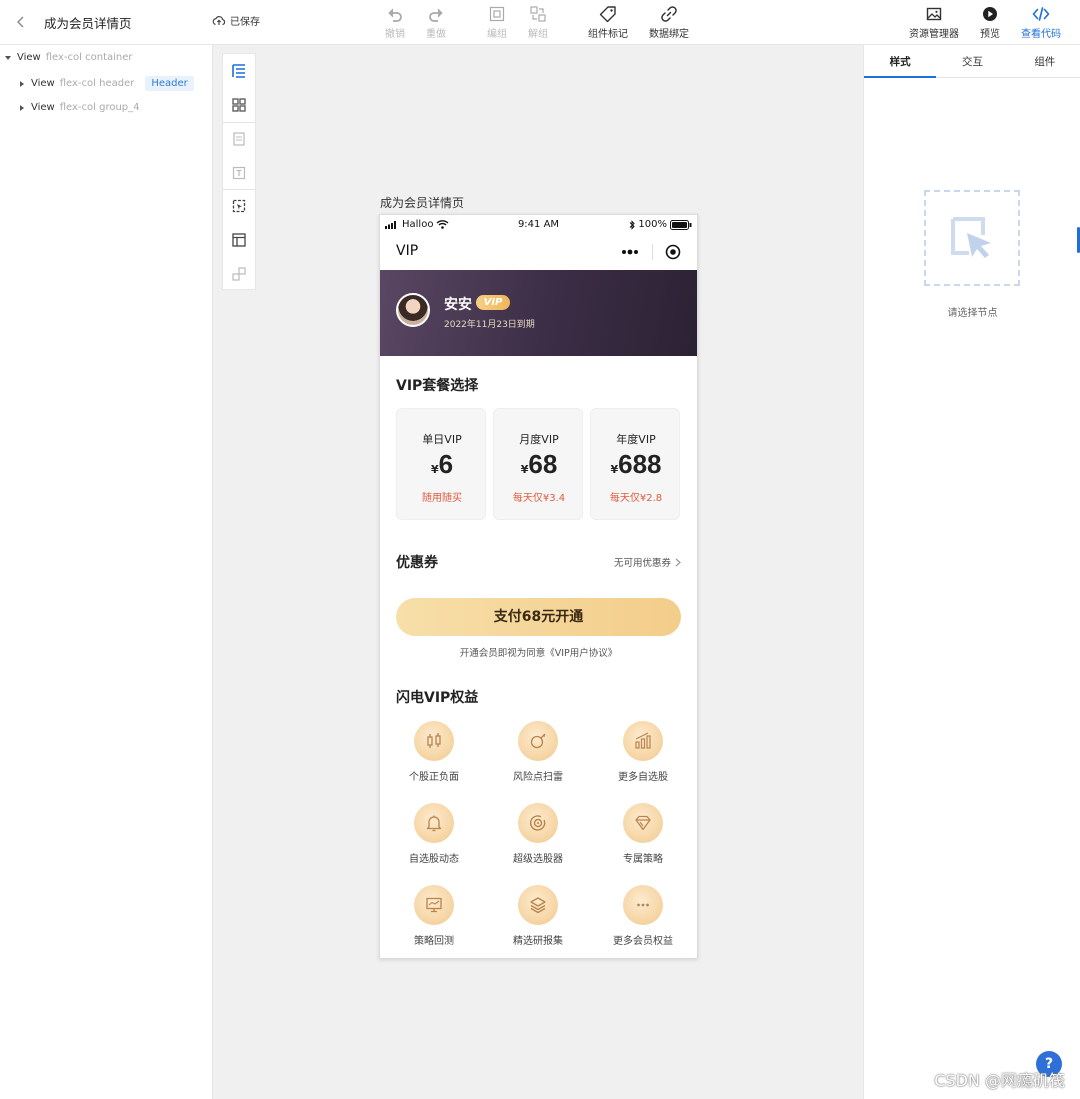 This screenshot has height=1099, width=1080. Describe the element at coordinates (43, 107) in the screenshot. I see `tree-node-type: View` at that location.